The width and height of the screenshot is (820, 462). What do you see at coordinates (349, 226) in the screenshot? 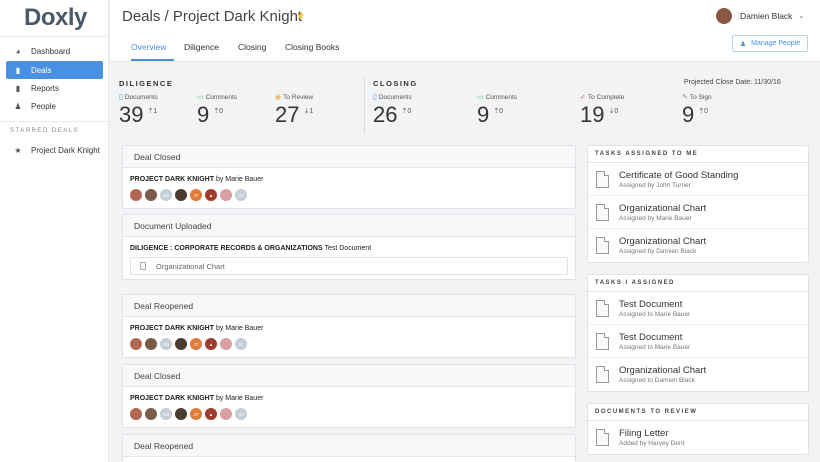
I see `activity-title: Document Uploaded` at bounding box center [349, 226].